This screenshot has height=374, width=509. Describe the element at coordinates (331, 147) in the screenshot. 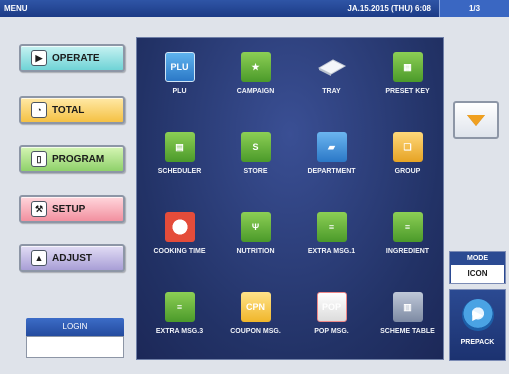

I see `folder-icon: ▰` at that location.